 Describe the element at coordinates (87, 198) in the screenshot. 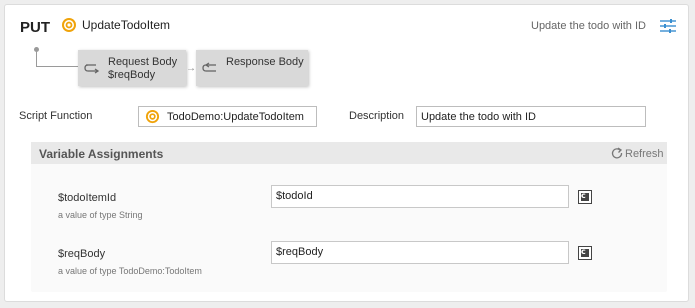

I see `variable-name: $todoItemId` at that location.